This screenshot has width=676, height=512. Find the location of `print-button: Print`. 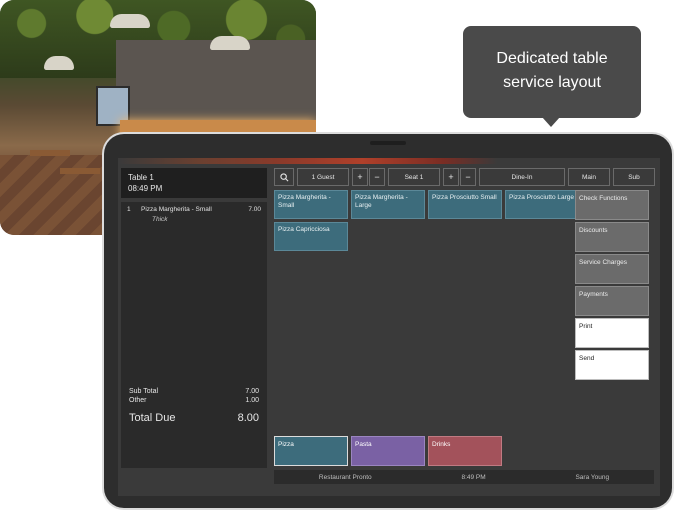

print-button: Print is located at coordinates (612, 333).